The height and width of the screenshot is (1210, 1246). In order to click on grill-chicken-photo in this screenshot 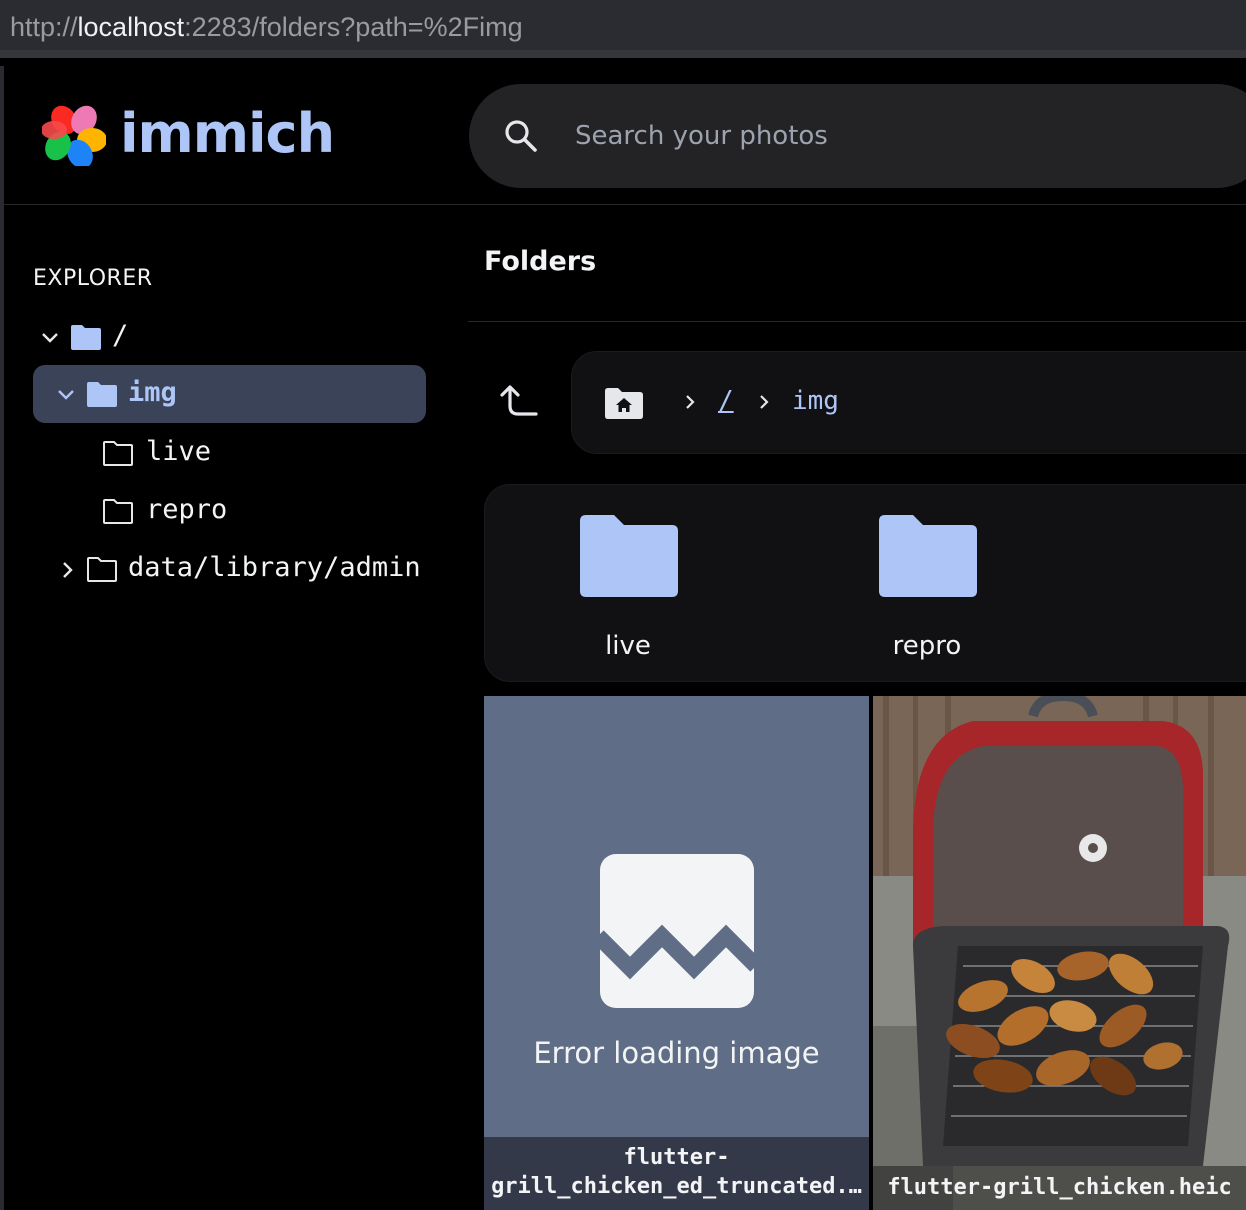, I will do `click(1059, 953)`.